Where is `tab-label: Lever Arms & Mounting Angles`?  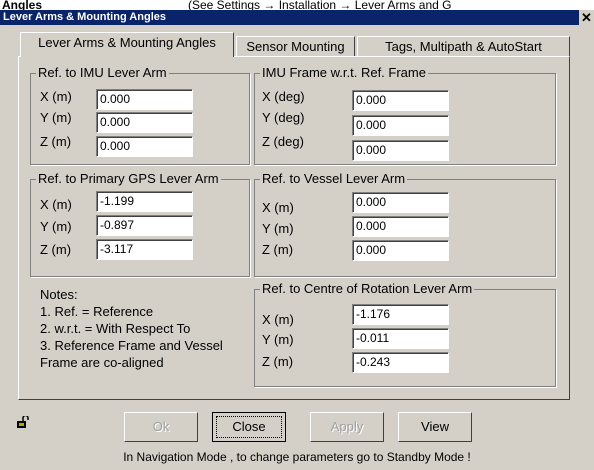
tab-label: Lever Arms & Mounting Angles is located at coordinates (127, 42).